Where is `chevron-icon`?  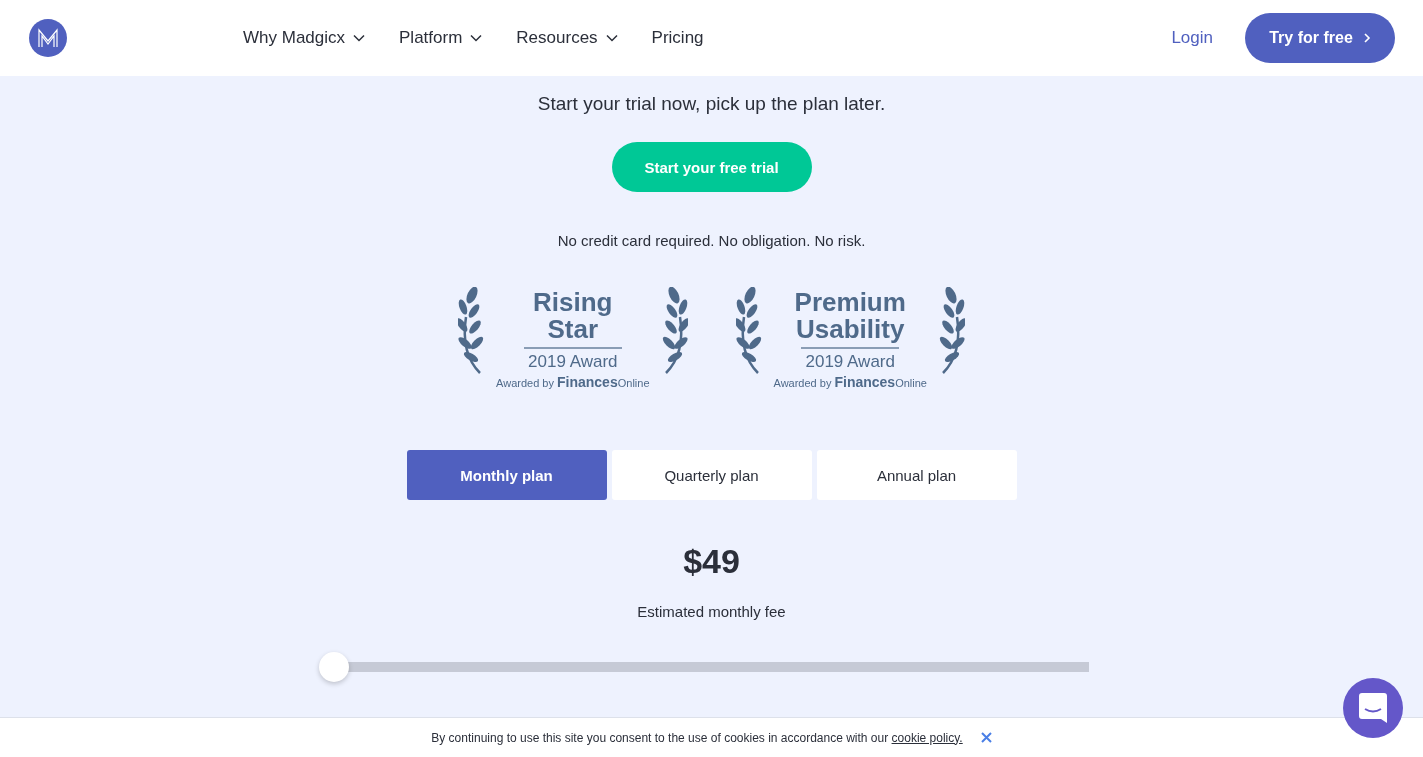
chevron-icon is located at coordinates (1366, 38).